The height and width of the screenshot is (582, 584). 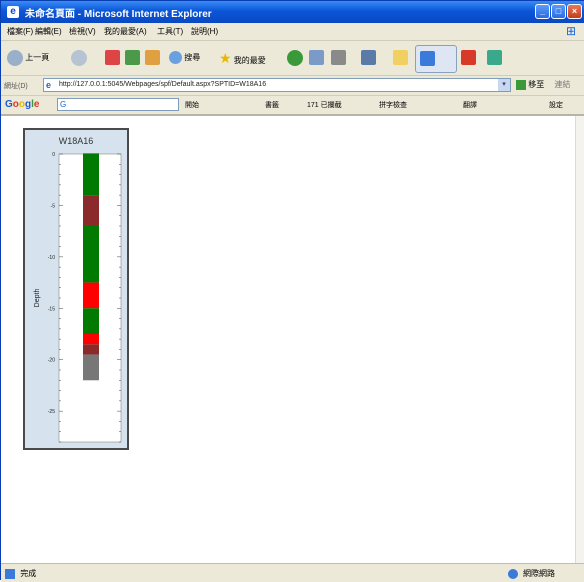 I want to click on go-area: 移至 連結, so click(x=543, y=84).